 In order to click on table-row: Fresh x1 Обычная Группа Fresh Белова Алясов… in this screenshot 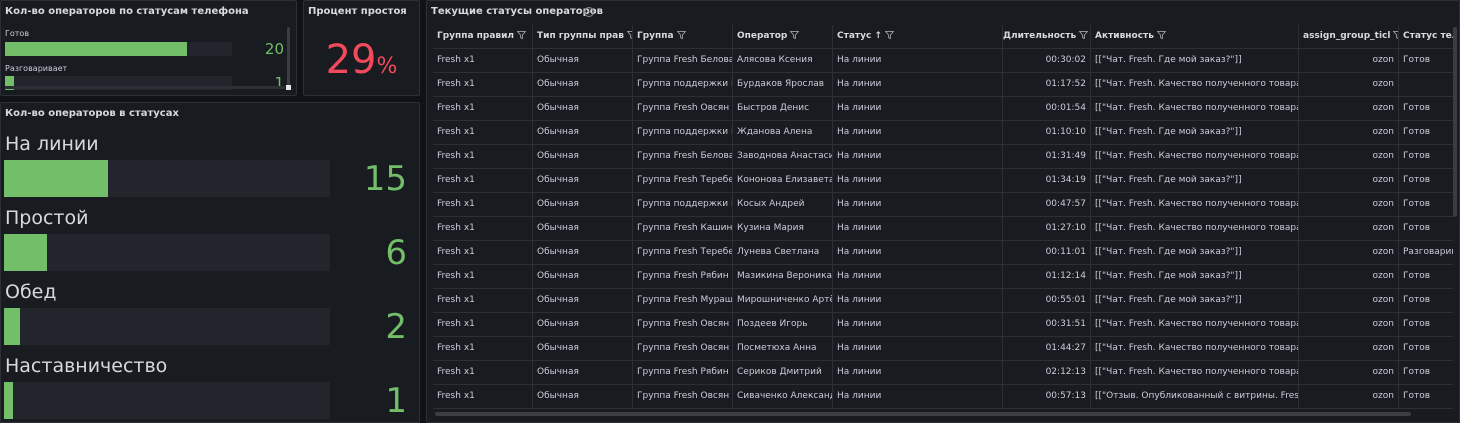, I will do `click(943, 61)`.